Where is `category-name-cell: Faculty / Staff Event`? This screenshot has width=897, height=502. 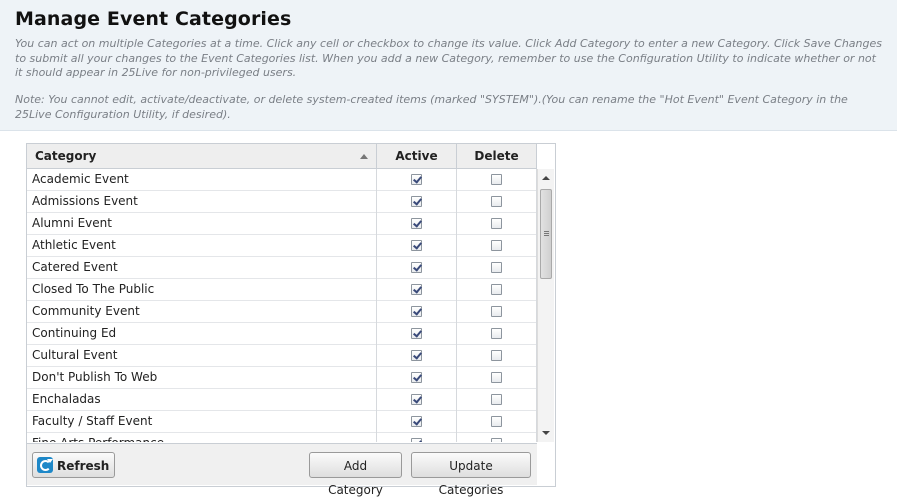 category-name-cell: Faculty / Staff Event is located at coordinates (202, 422).